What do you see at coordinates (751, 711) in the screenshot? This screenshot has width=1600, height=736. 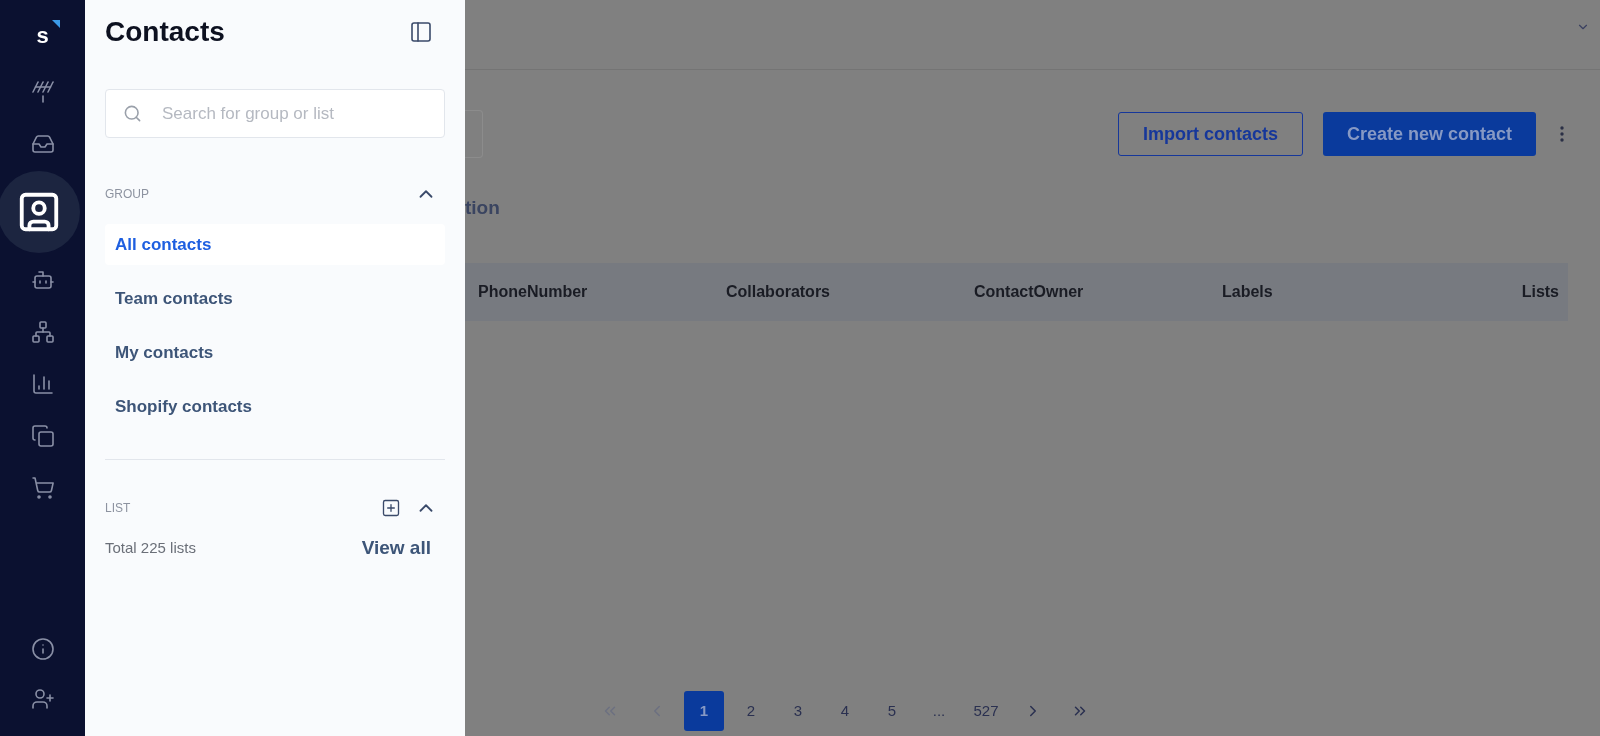 I see `page-button: 2` at bounding box center [751, 711].